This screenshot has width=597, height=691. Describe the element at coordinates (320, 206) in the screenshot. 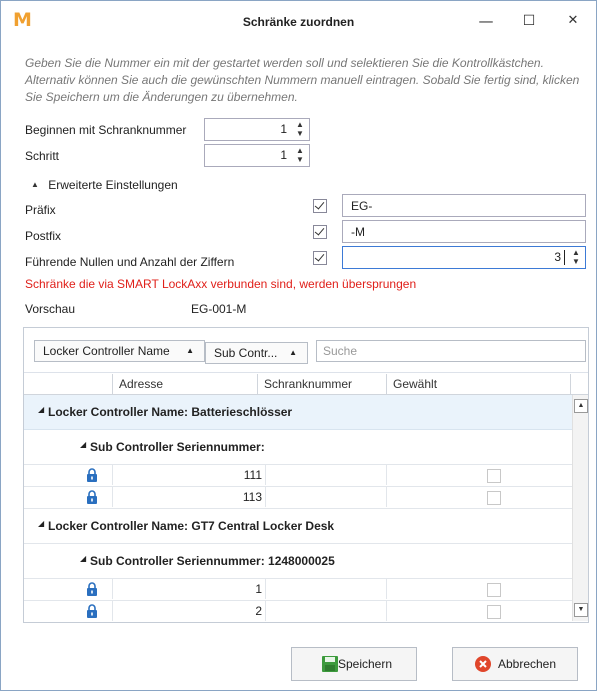

I see `prefix-checkbox` at that location.